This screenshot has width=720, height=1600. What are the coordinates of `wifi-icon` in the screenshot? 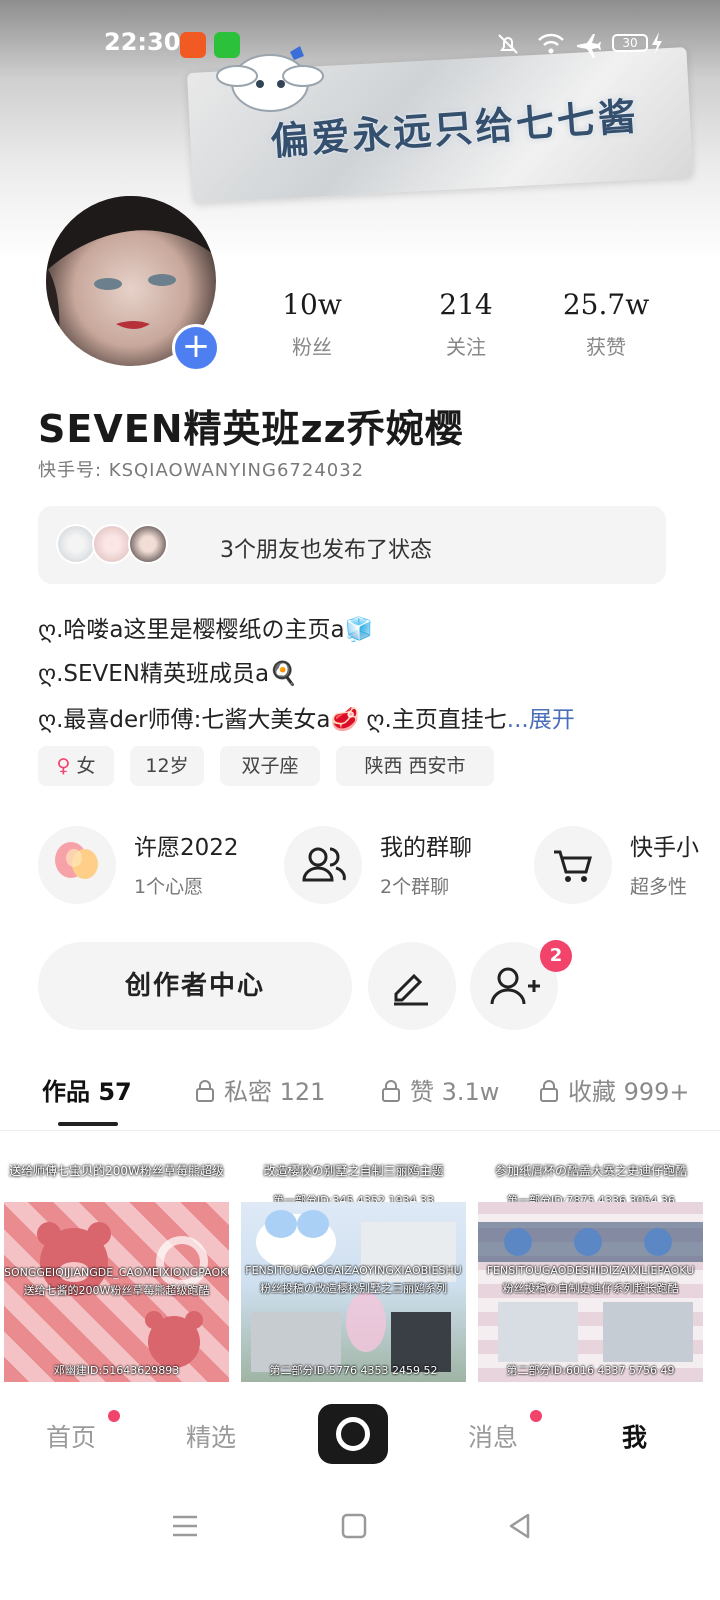 It's located at (551, 43).